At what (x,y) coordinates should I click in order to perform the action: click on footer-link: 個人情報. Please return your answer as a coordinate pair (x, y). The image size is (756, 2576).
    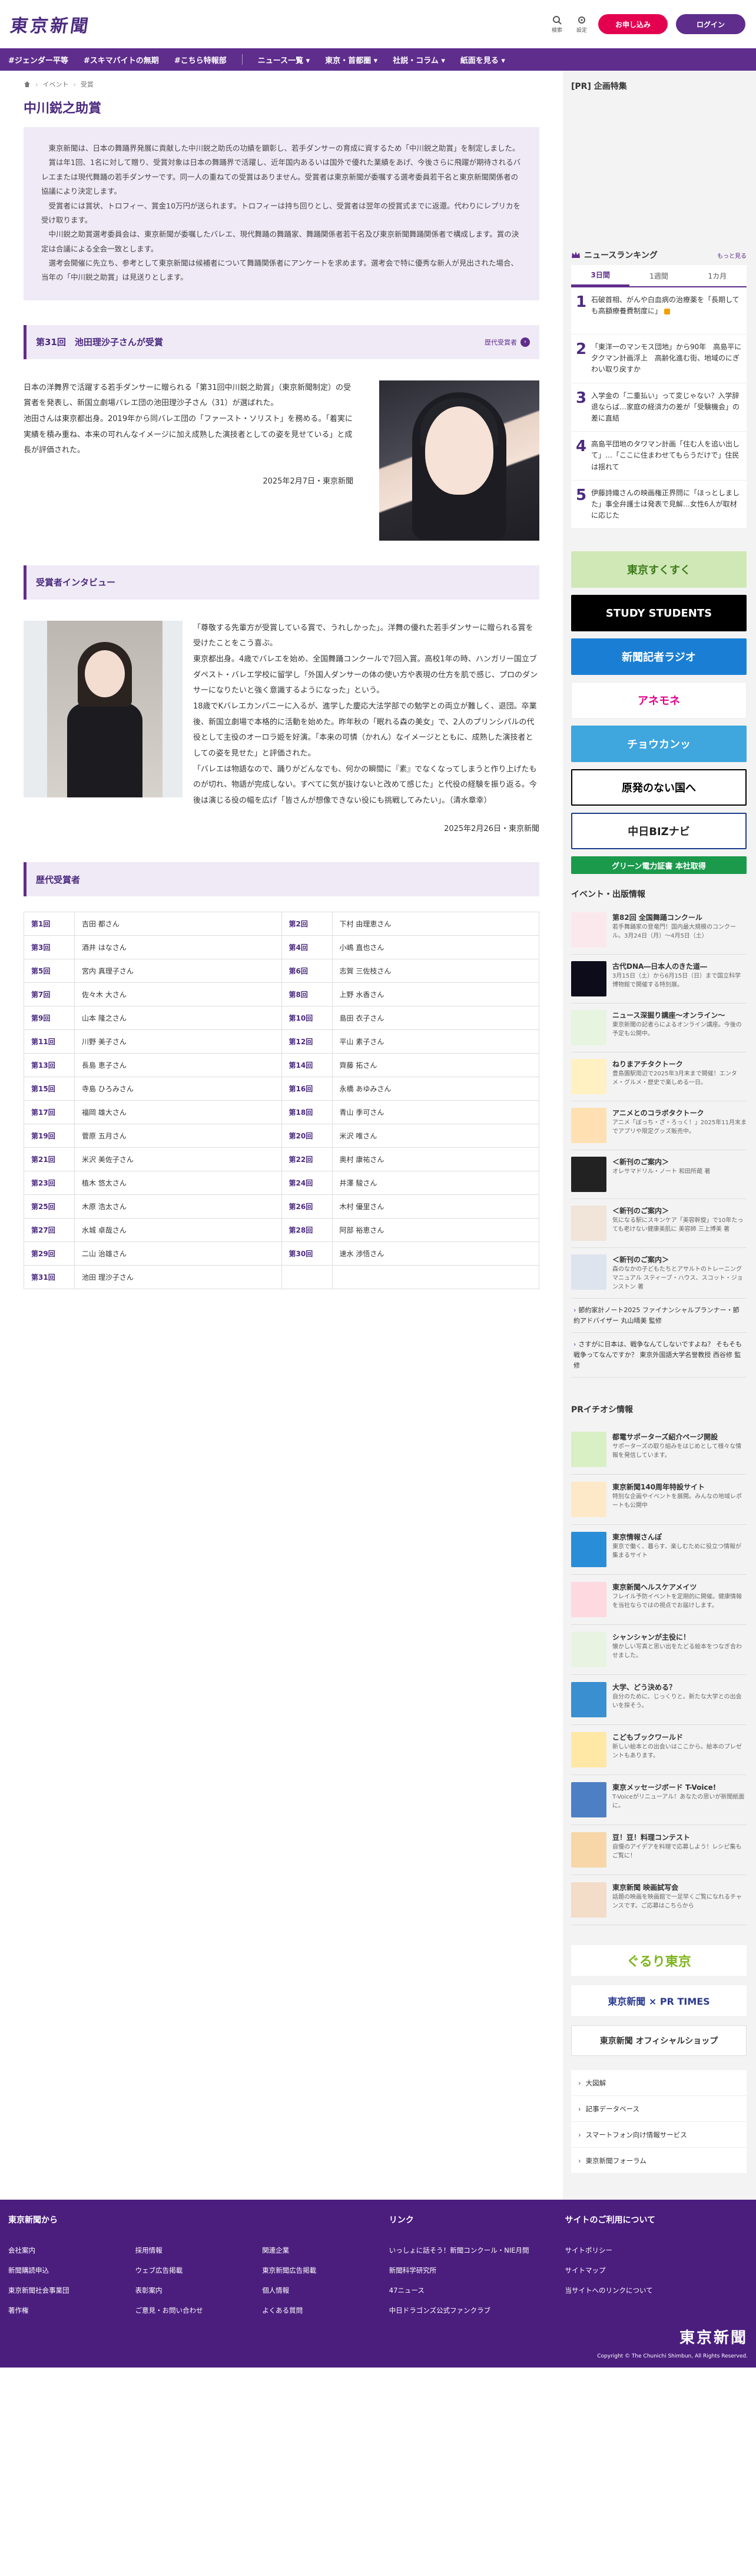
    Looking at the image, I should click on (325, 2290).